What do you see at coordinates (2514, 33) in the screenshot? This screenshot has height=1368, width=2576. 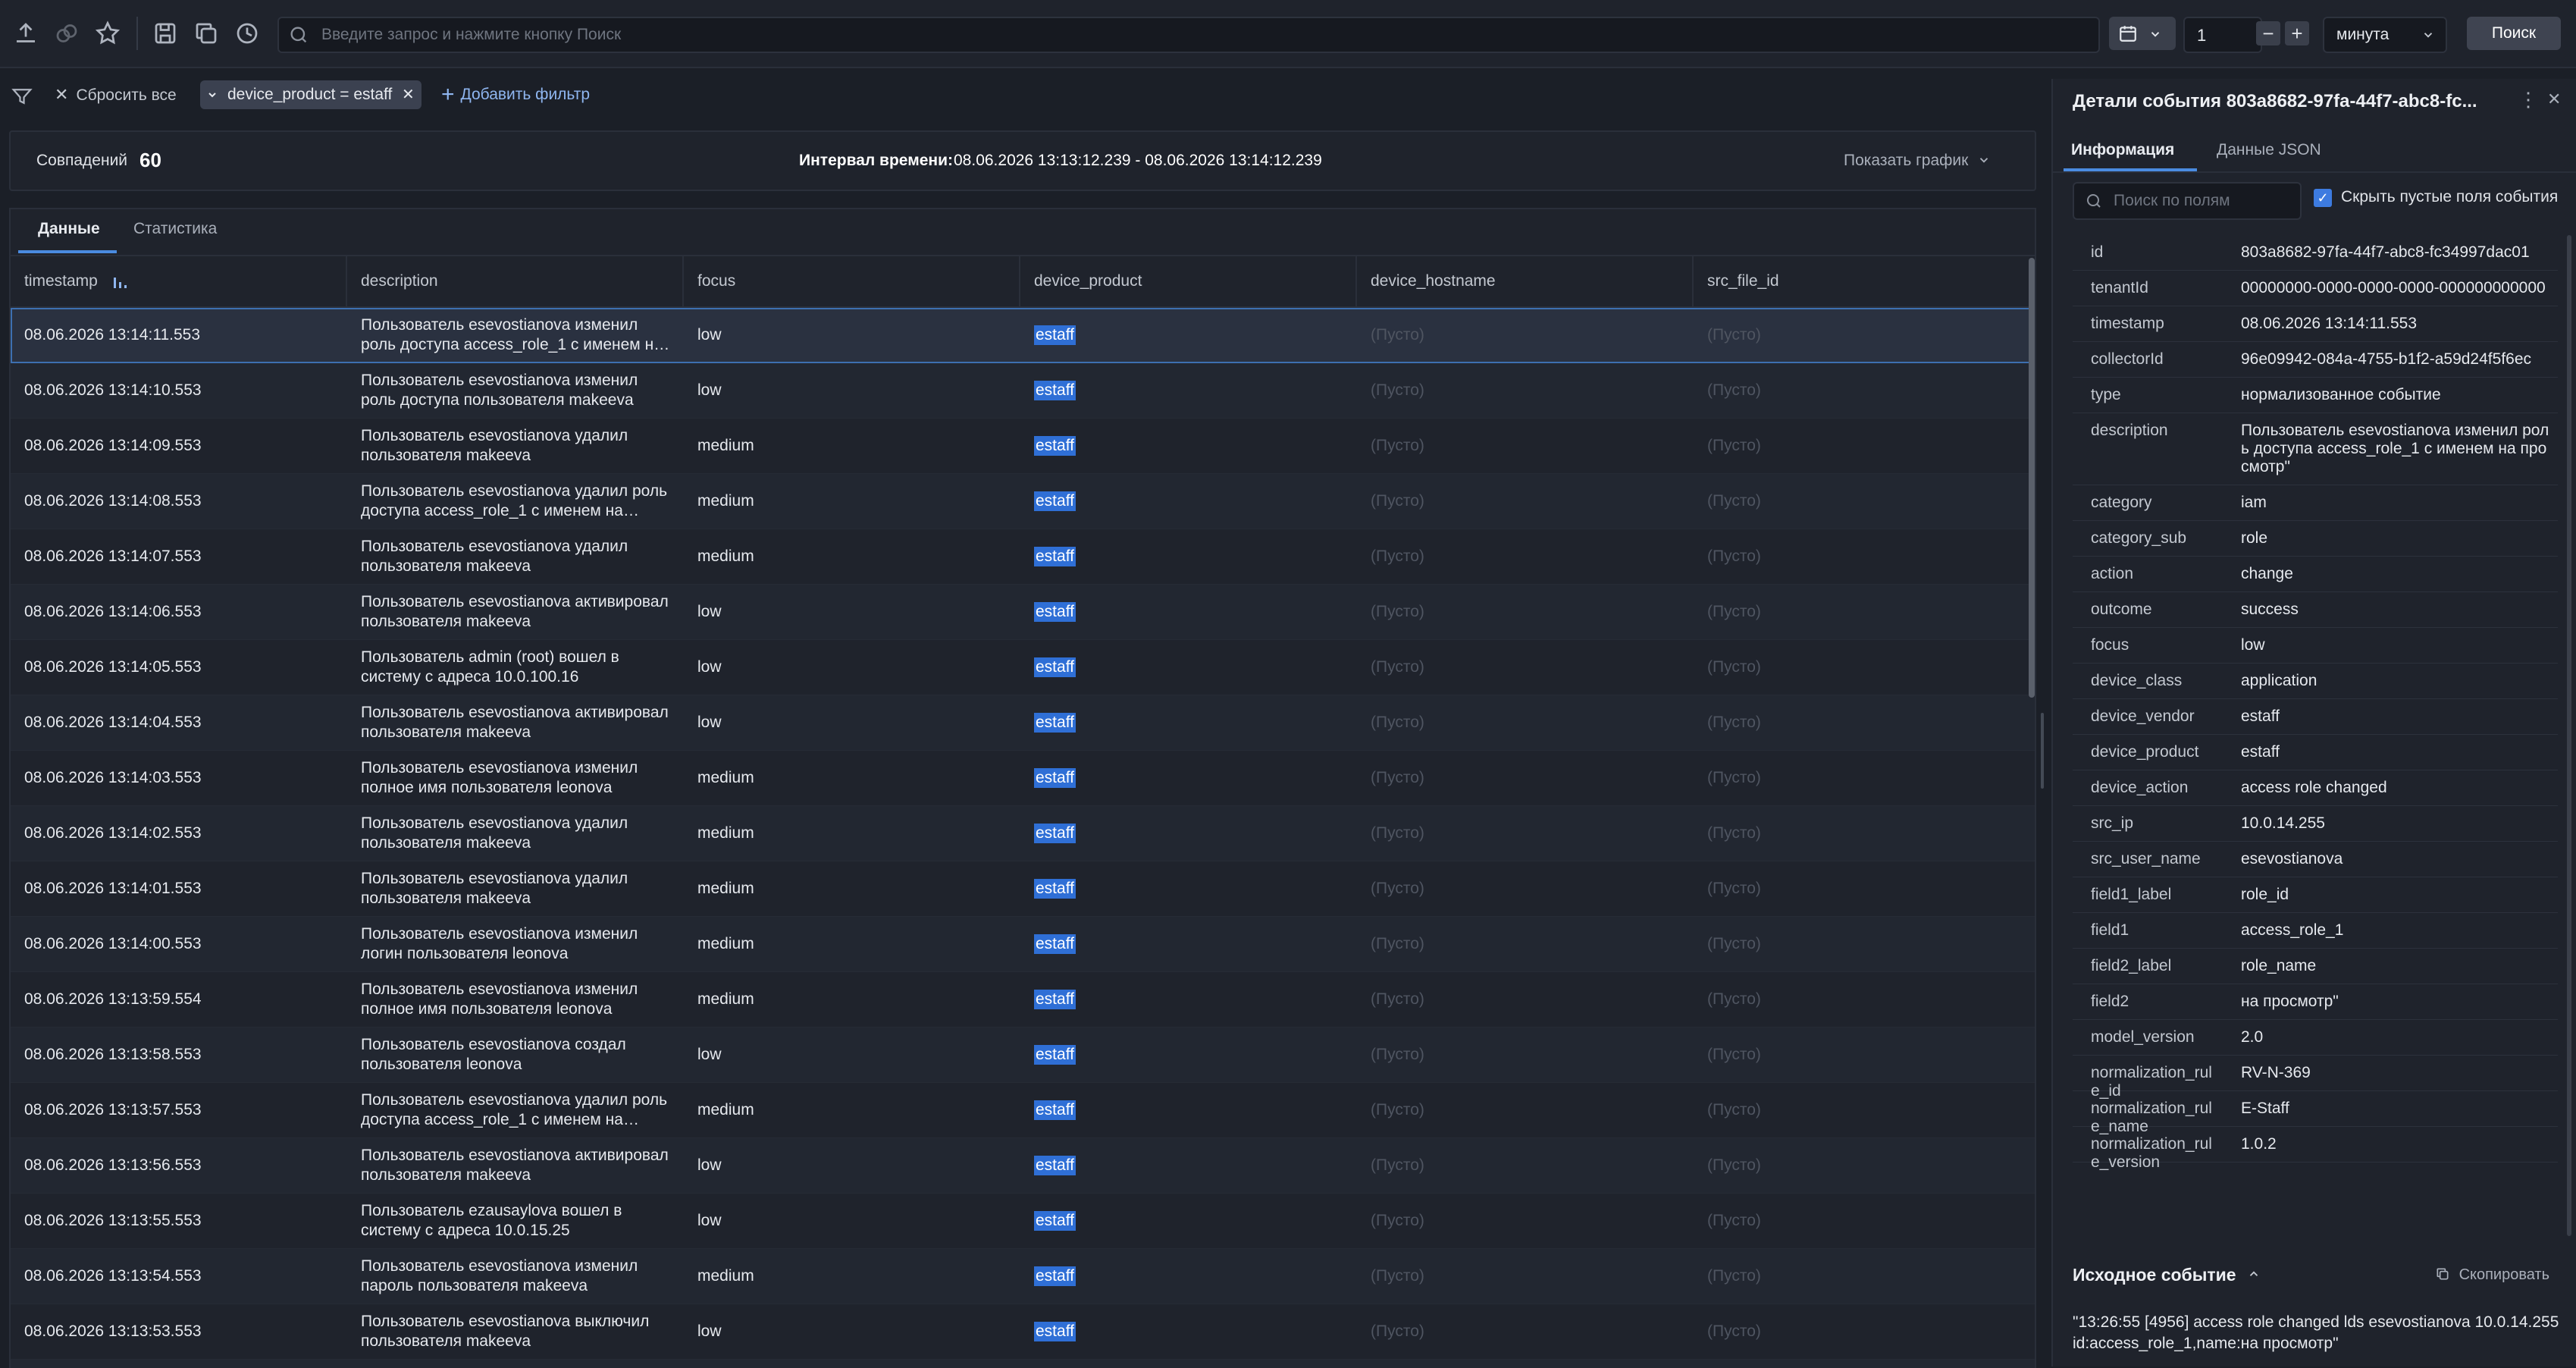 I see `search-button: Поиск` at bounding box center [2514, 33].